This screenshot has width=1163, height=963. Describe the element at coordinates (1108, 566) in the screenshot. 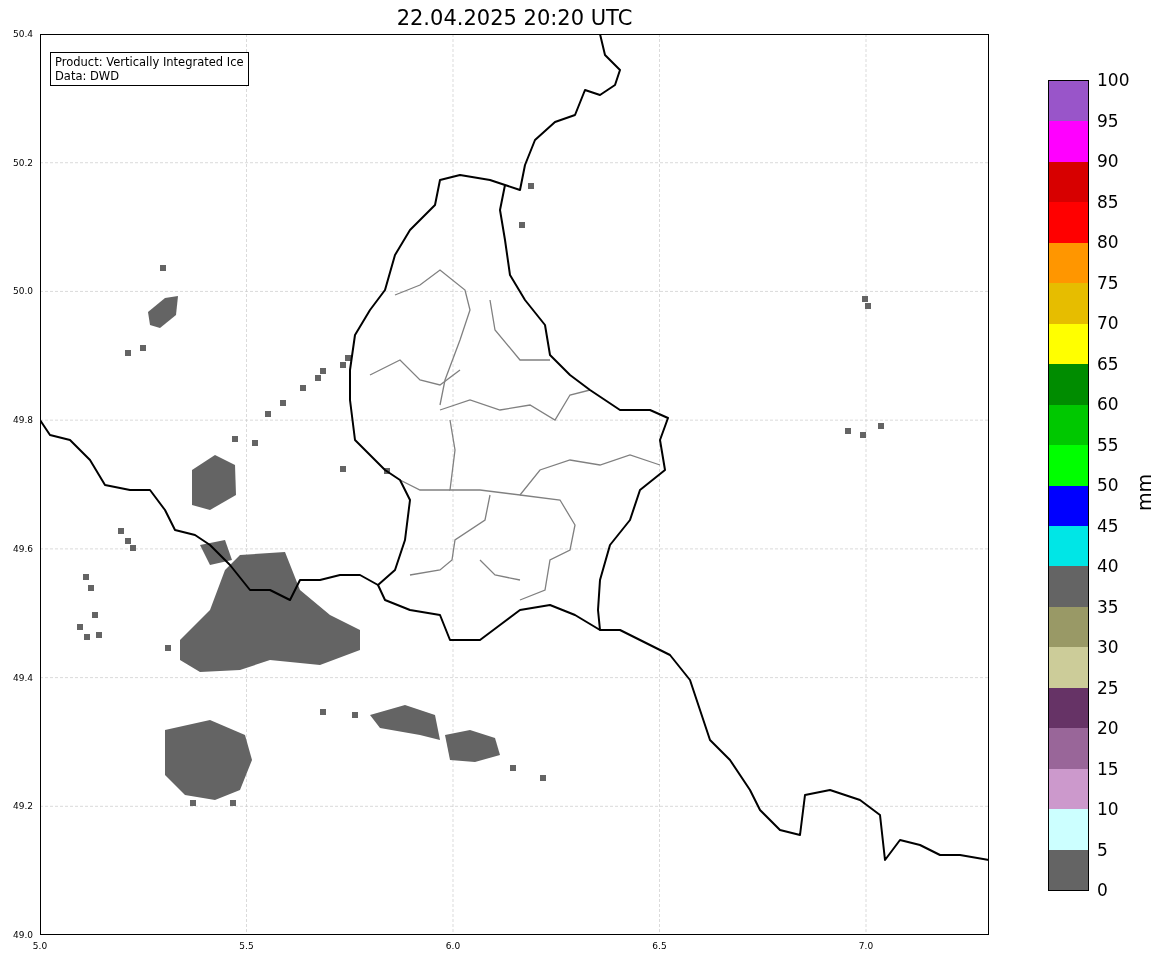

I see `colorbar-tick-label: 40` at that location.